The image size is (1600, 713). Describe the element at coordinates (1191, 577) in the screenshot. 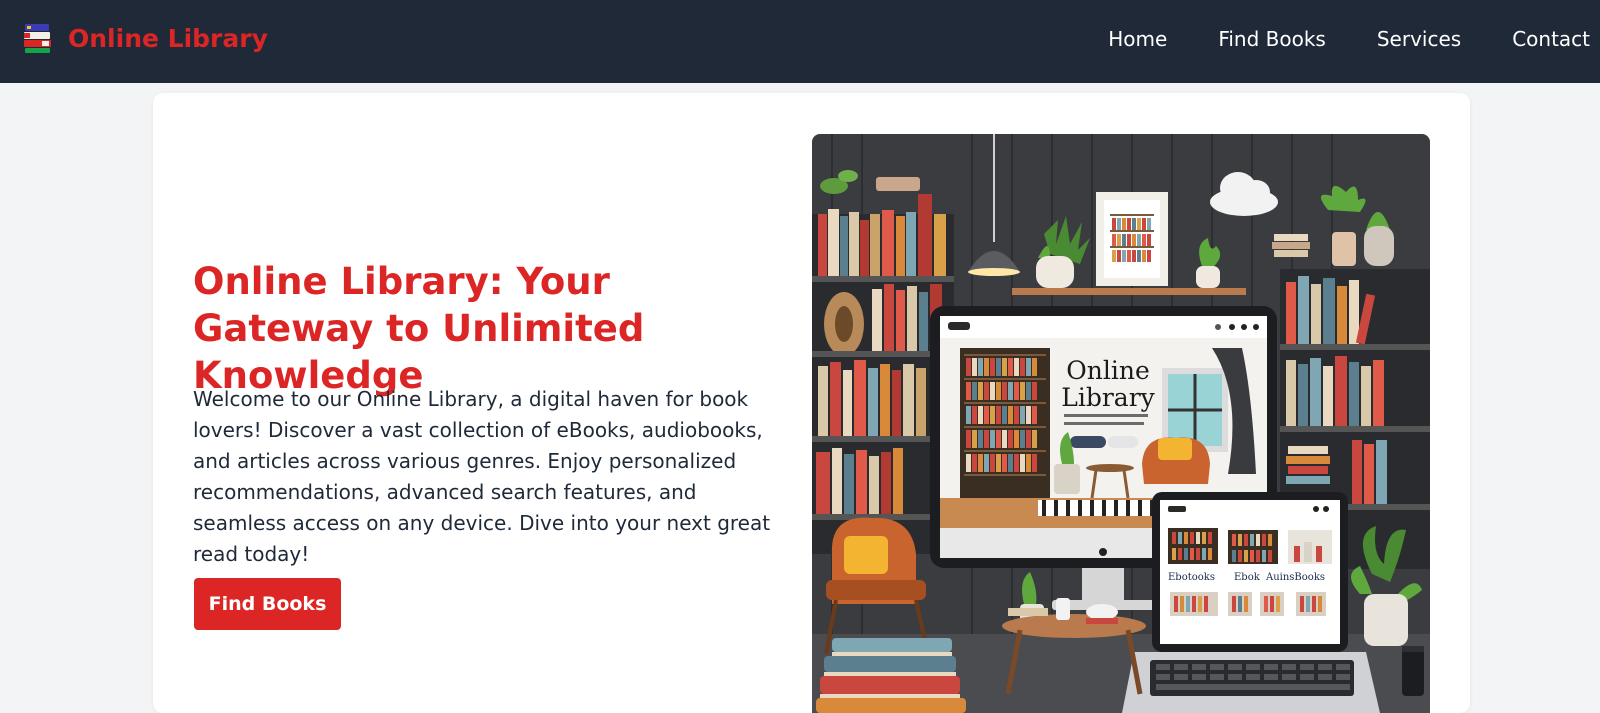

I see `tablet-label-1: Ebotooks` at that location.